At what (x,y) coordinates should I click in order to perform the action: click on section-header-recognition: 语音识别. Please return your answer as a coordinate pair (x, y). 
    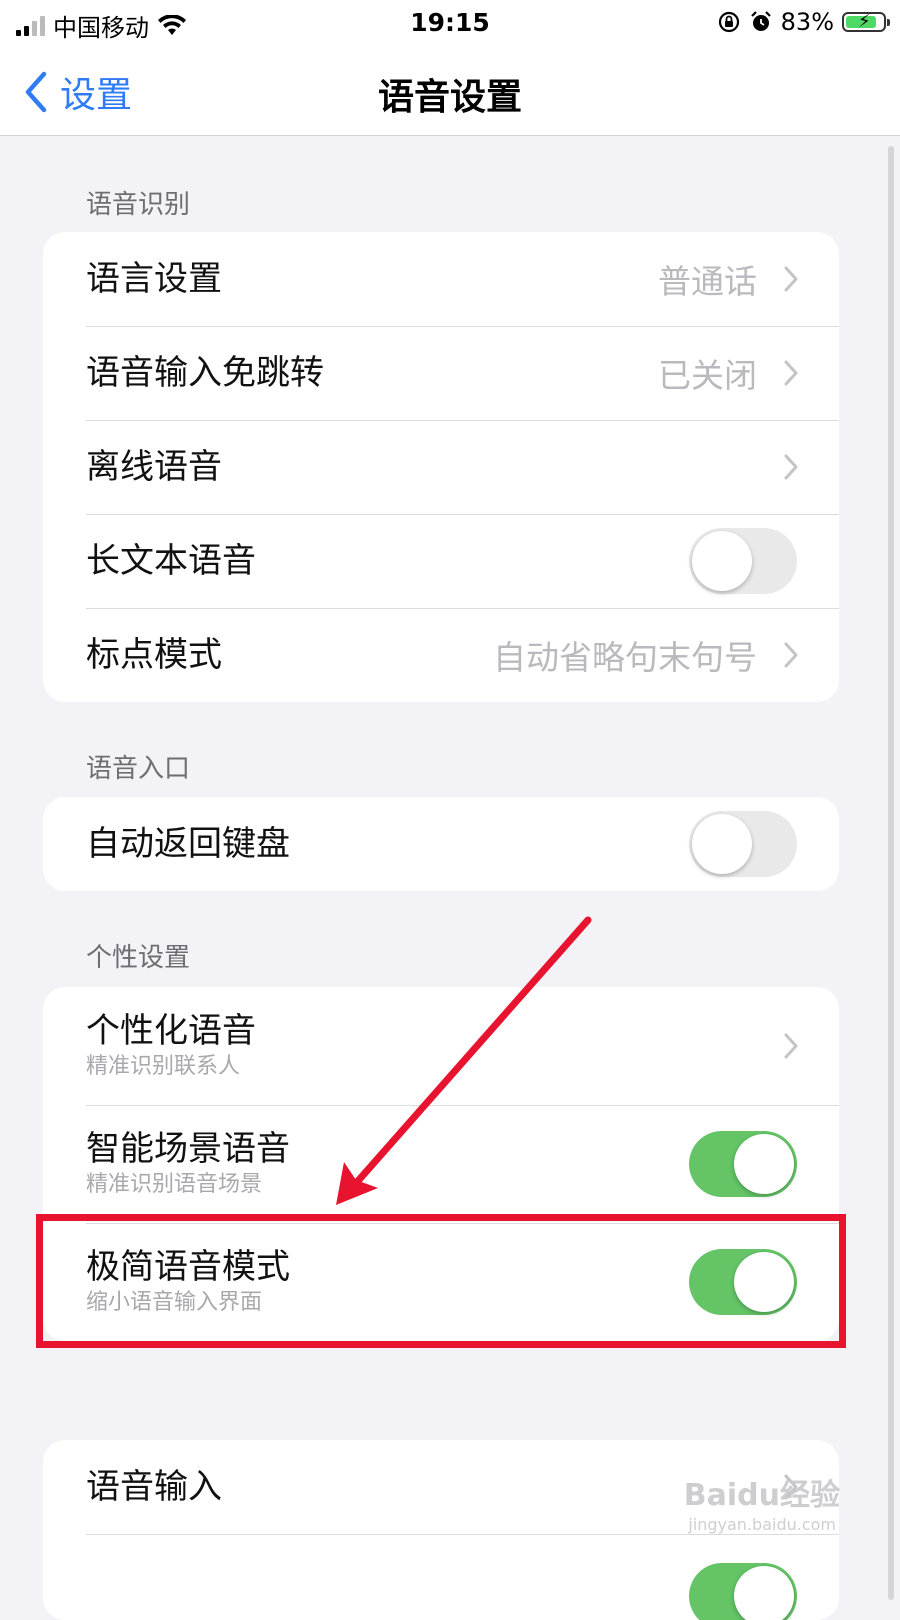
    Looking at the image, I should click on (138, 205).